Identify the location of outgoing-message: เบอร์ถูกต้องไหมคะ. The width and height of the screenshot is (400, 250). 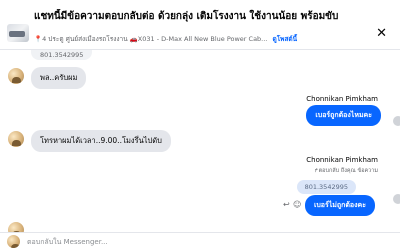
(343, 115).